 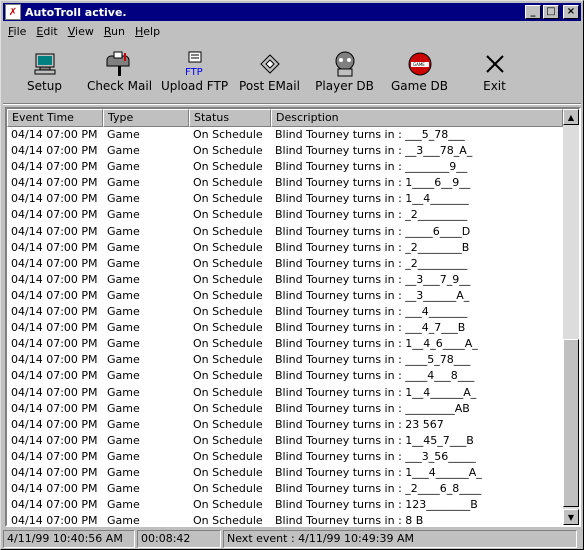 I want to click on autotroll-icon: ✗, so click(x=13, y=12).